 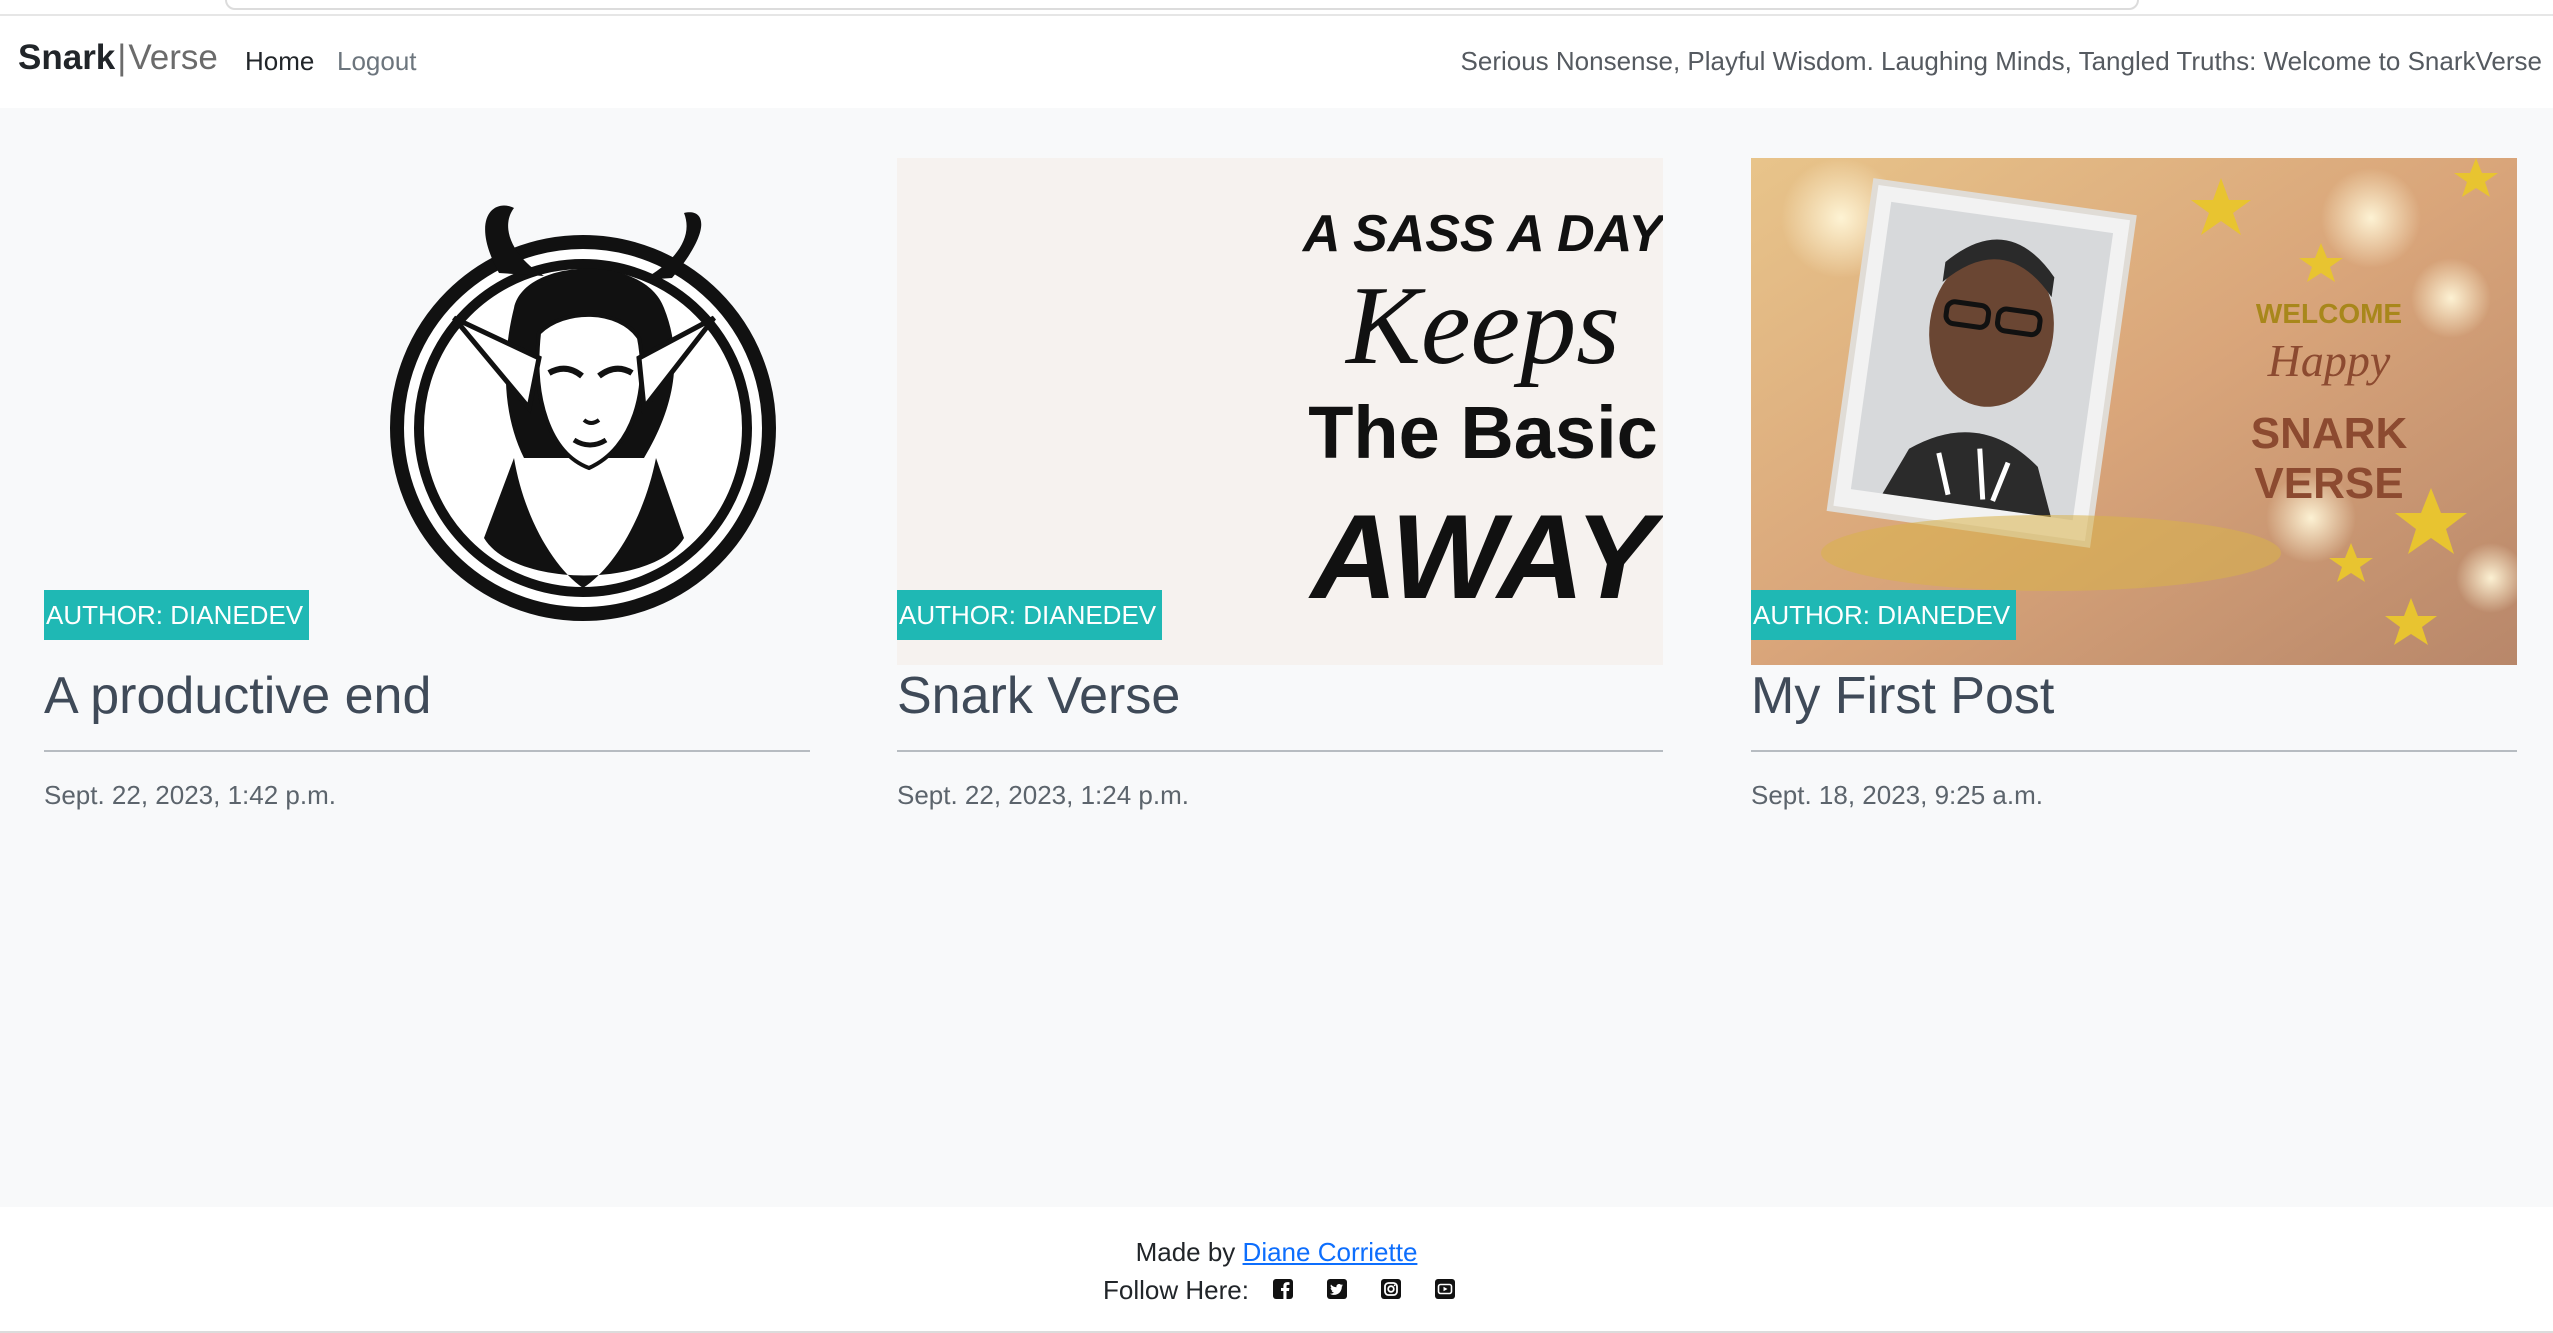 What do you see at coordinates (1176, 1290) in the screenshot?
I see `follow-label: Follow Here:` at bounding box center [1176, 1290].